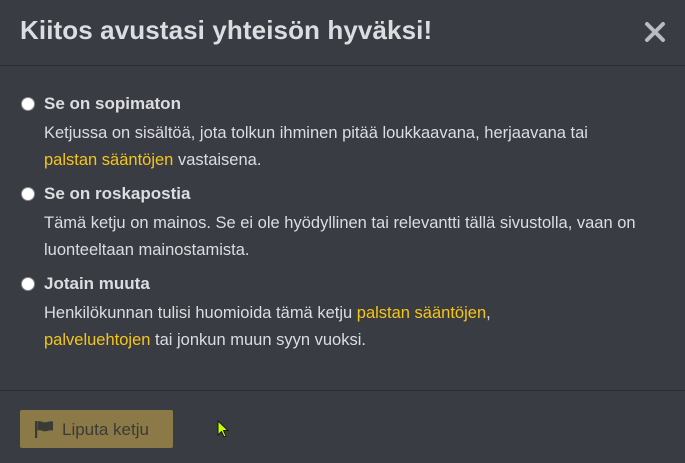  I want to click on desc-text: ,, so click(488, 313).